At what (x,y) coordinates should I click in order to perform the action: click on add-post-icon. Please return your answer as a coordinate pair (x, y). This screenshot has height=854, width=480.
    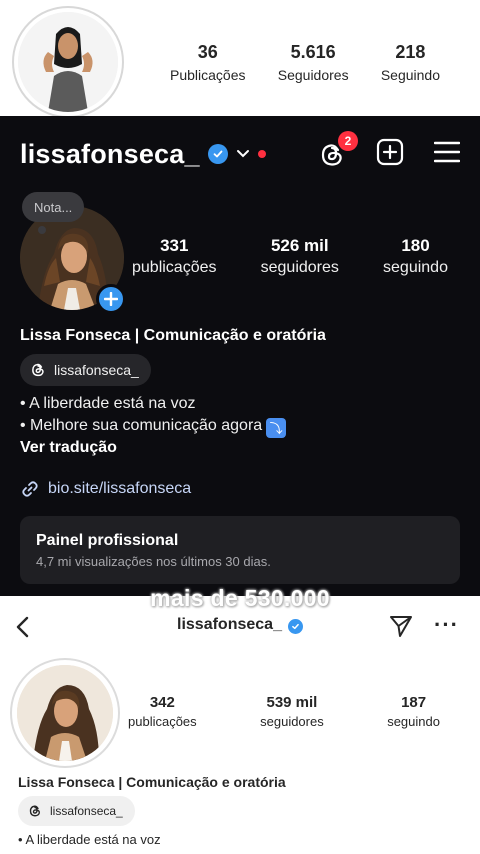
    Looking at the image, I should click on (390, 152).